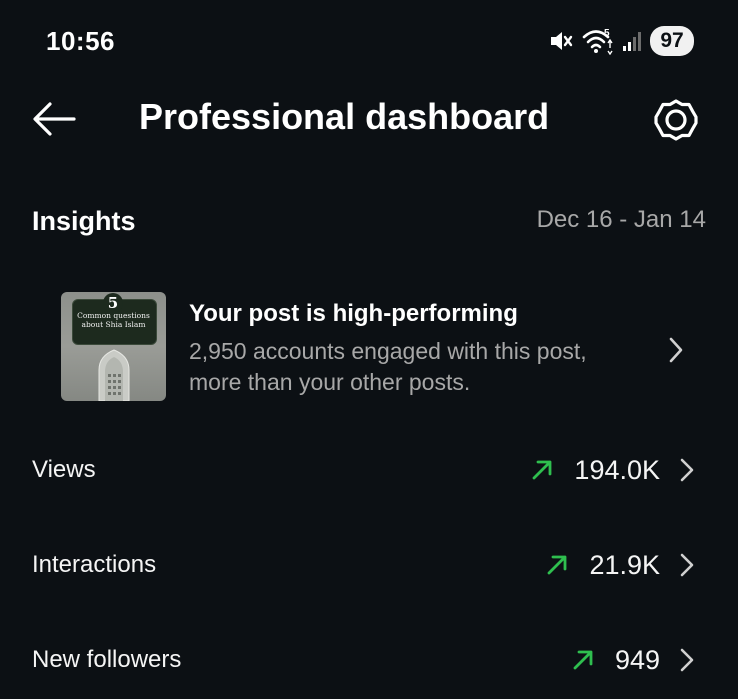 This screenshot has height=699, width=738. I want to click on insights-title: Insights, so click(84, 221).